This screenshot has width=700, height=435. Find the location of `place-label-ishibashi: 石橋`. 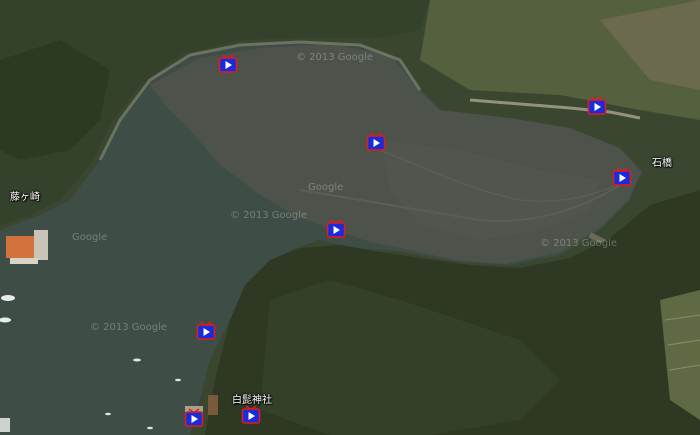

place-label-ishibashi: 石橋 is located at coordinates (662, 163).